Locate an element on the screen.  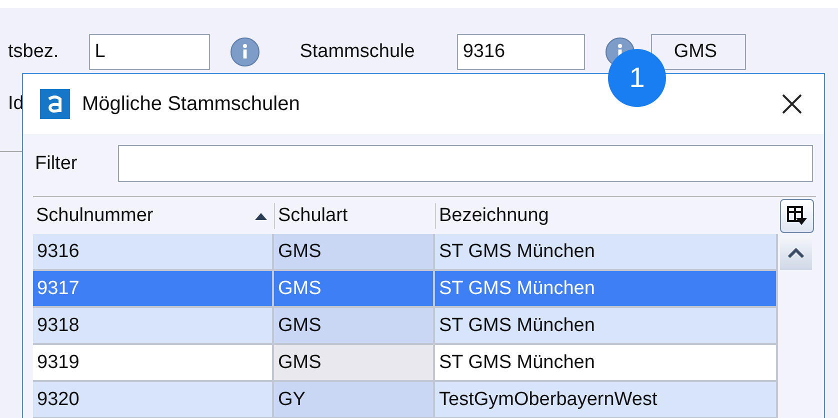
app-logo-icon is located at coordinates (55, 104).